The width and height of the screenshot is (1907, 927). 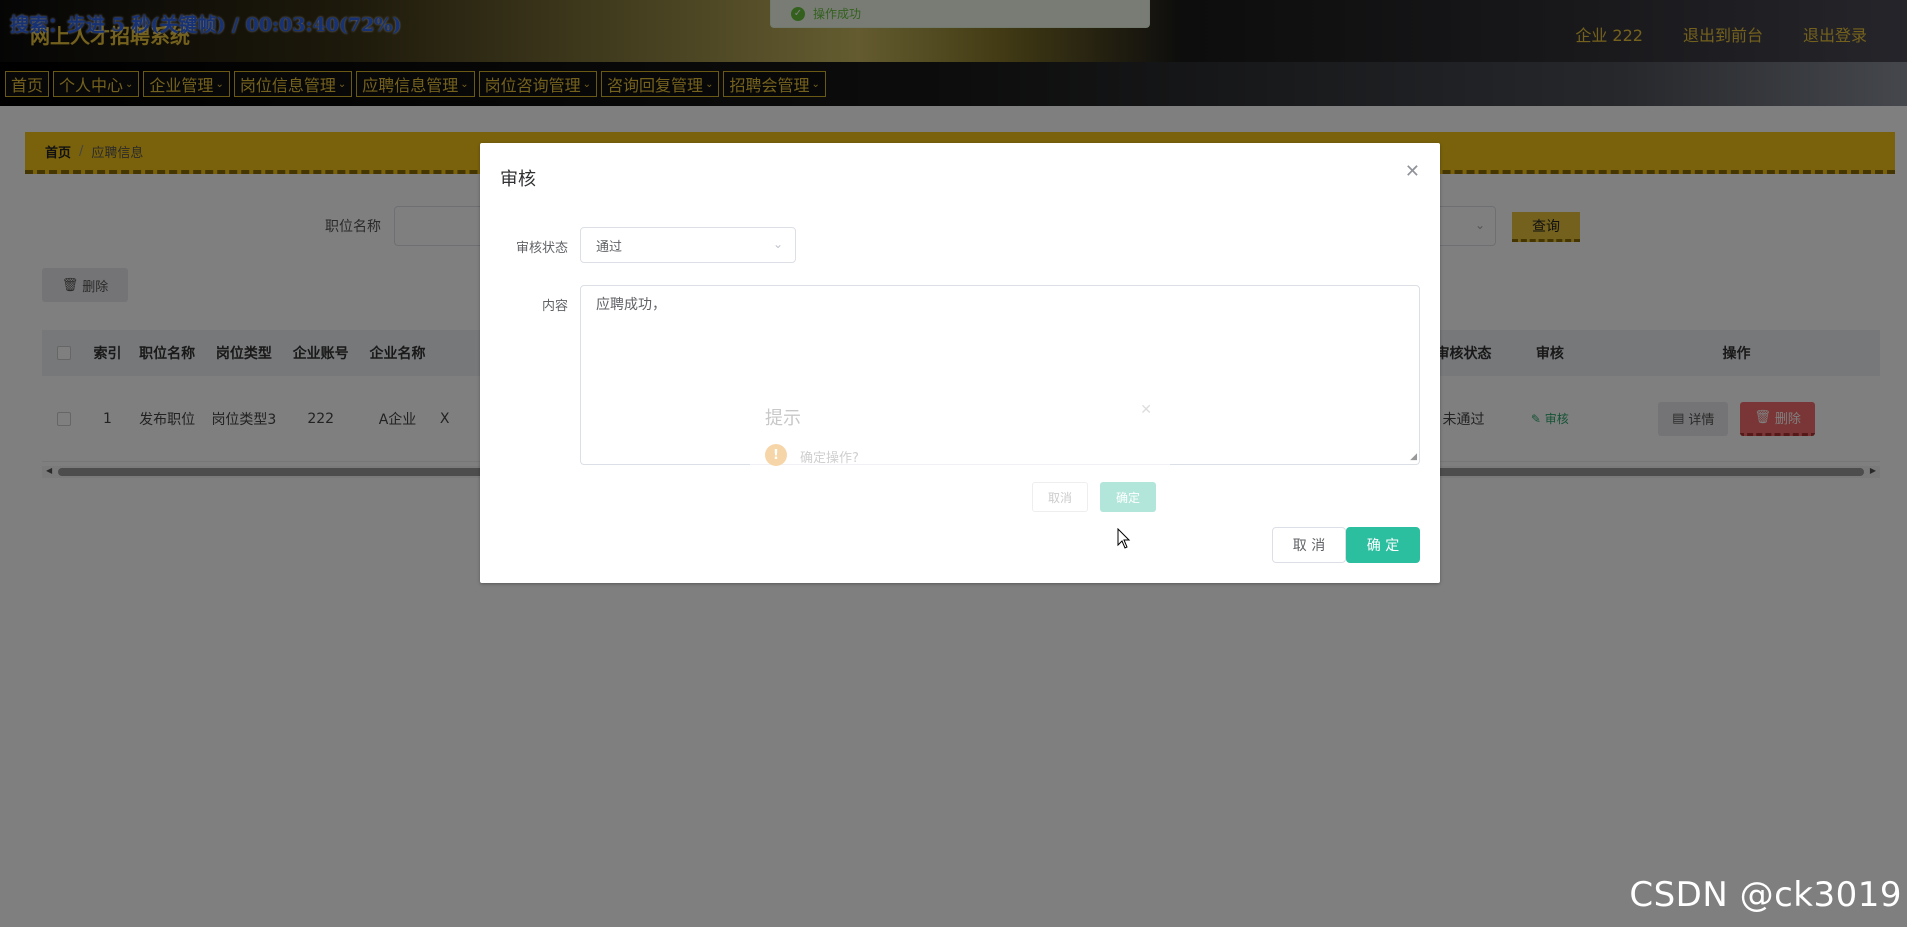 What do you see at coordinates (1383, 545) in the screenshot?
I see `dialog-ok-button: 确 定` at bounding box center [1383, 545].